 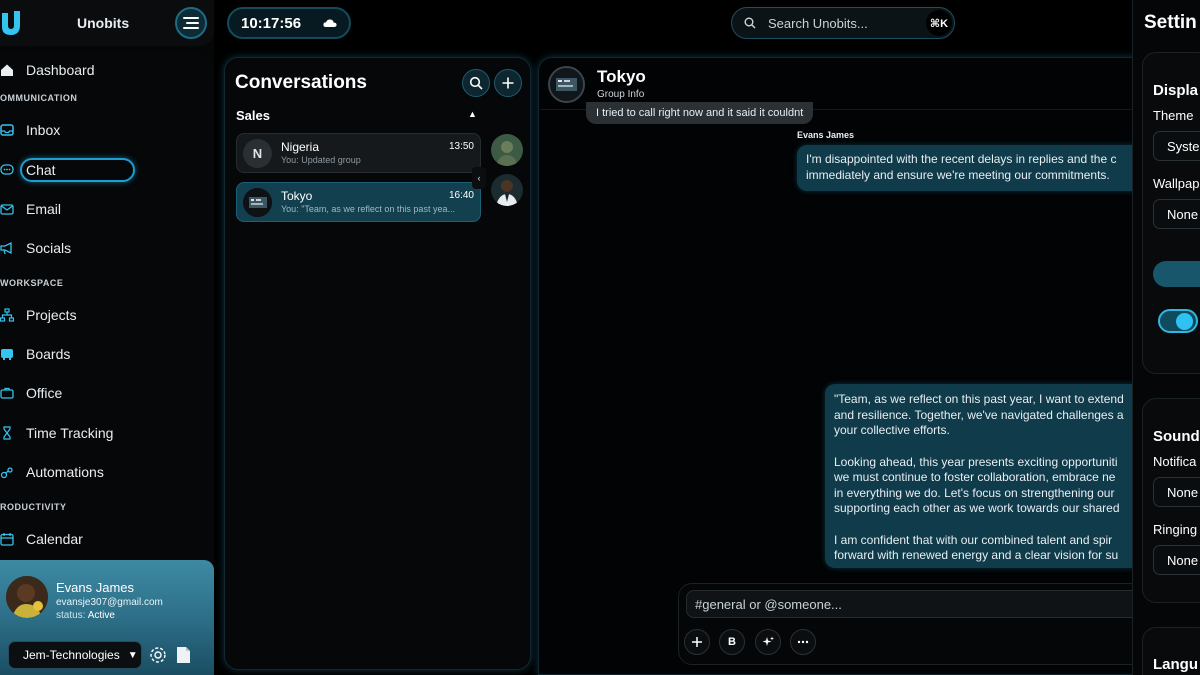 What do you see at coordinates (300, 147) in the screenshot?
I see `conversation-name: Nigeria` at bounding box center [300, 147].